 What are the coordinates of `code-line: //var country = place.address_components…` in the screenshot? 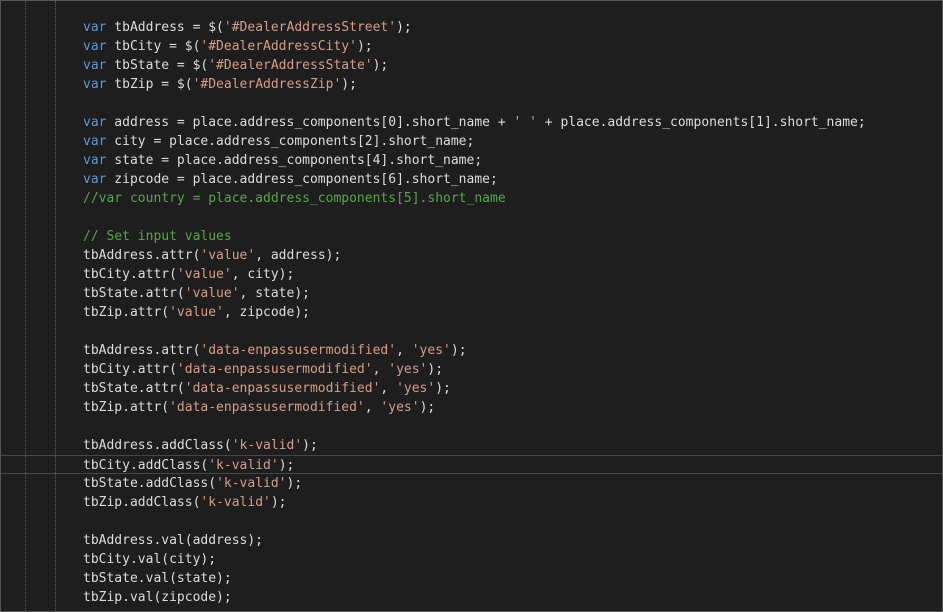 It's located at (471, 198).